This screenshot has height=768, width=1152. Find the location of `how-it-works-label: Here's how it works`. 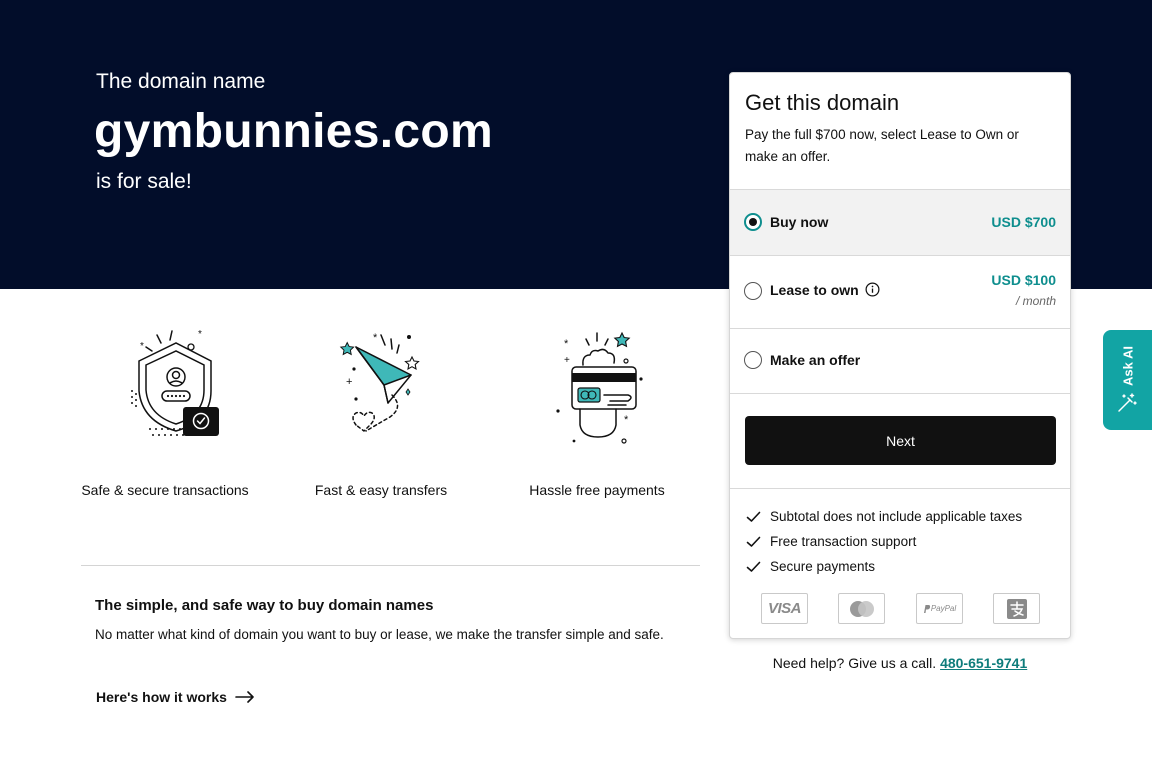

how-it-works-label: Here's how it works is located at coordinates (161, 697).